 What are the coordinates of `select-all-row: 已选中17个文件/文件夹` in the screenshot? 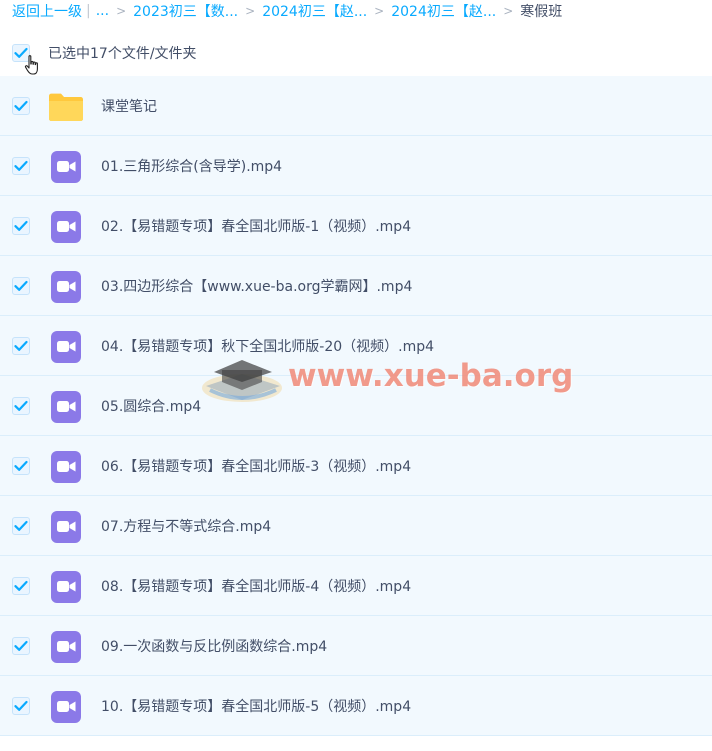 It's located at (104, 57).